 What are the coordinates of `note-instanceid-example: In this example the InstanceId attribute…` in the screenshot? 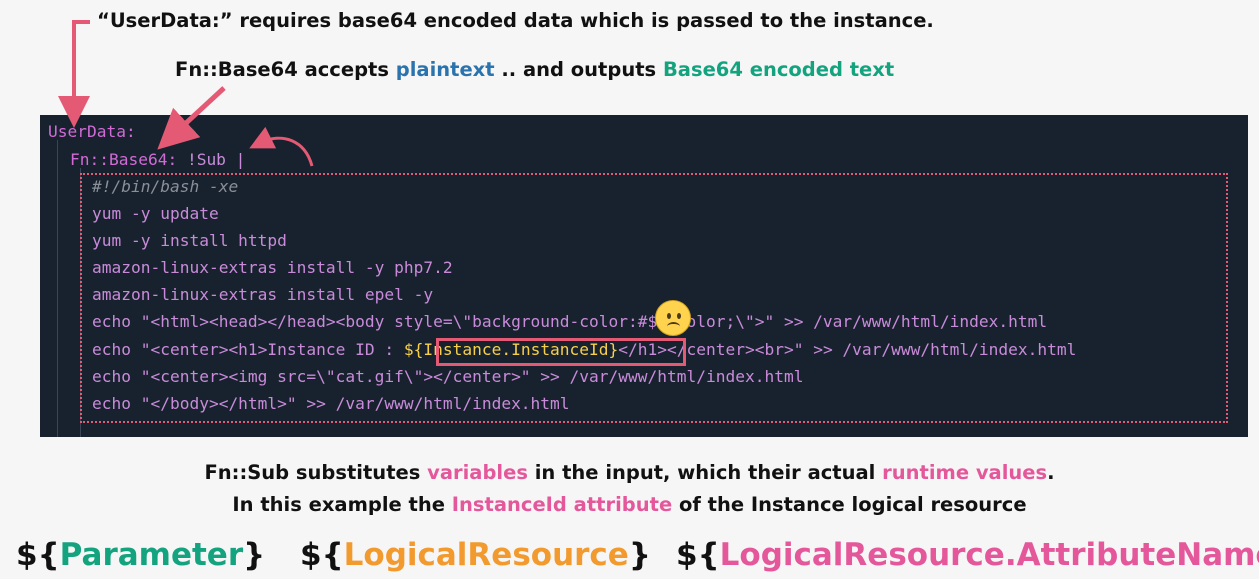 It's located at (629, 504).